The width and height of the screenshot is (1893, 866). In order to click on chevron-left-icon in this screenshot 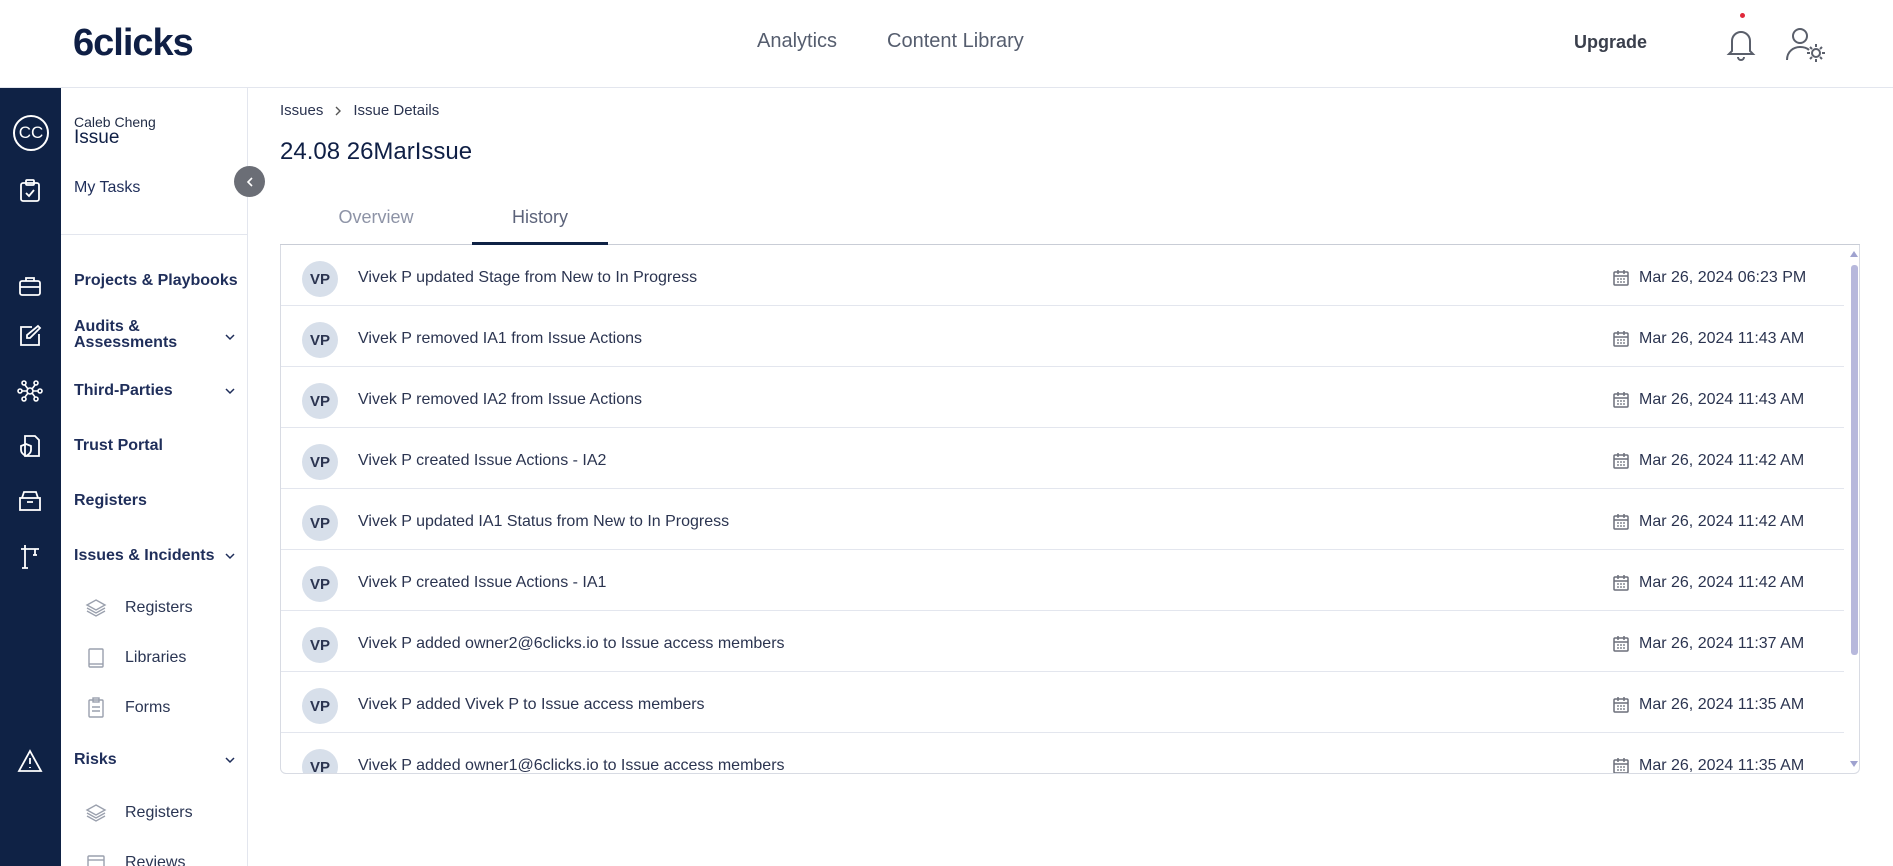, I will do `click(249, 181)`.